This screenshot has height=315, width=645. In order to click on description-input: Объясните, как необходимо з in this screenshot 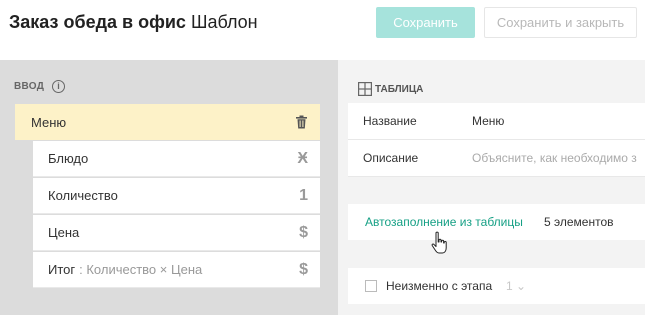, I will do `click(554, 158)`.